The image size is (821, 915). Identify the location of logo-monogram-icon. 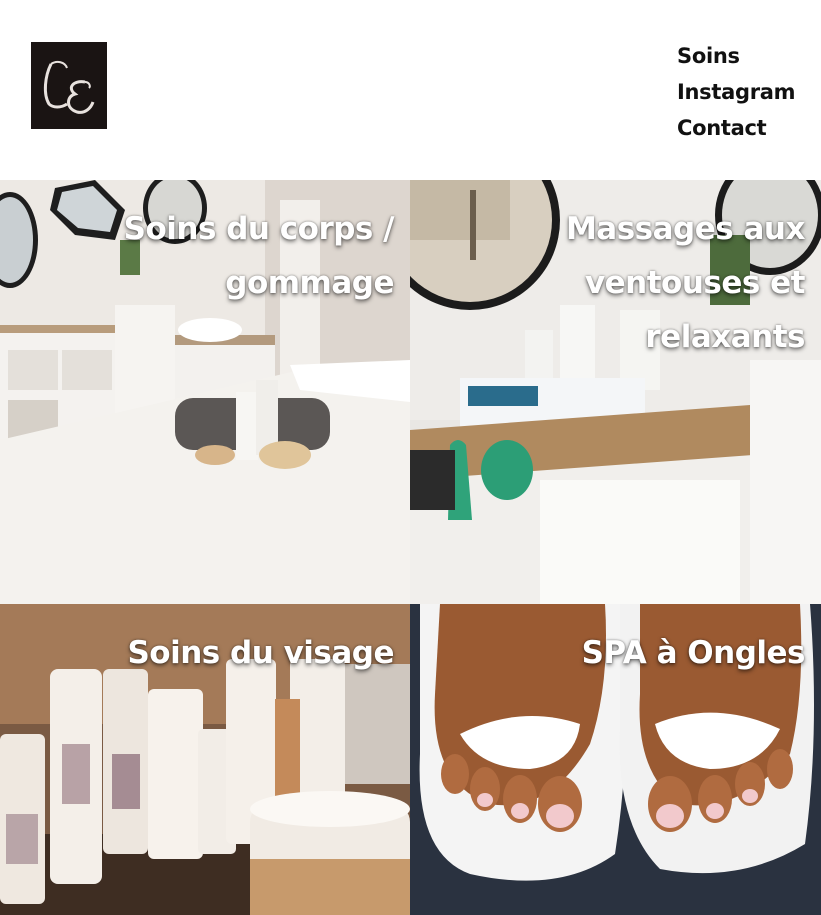
(69, 85).